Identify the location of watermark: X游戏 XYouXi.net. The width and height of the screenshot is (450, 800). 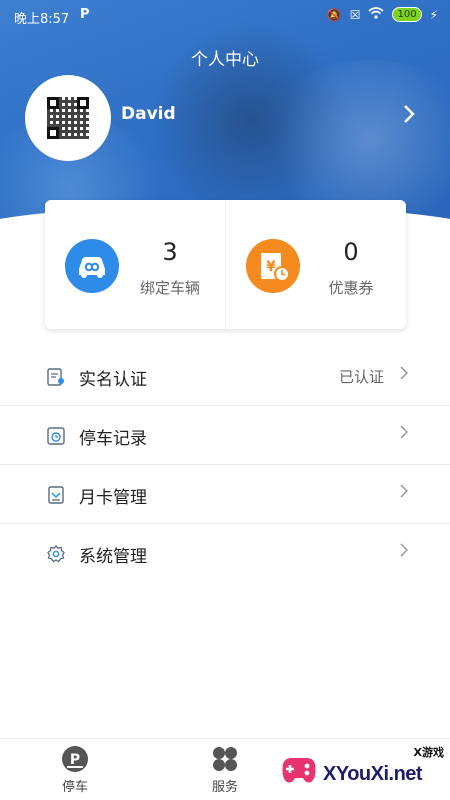
(362, 770).